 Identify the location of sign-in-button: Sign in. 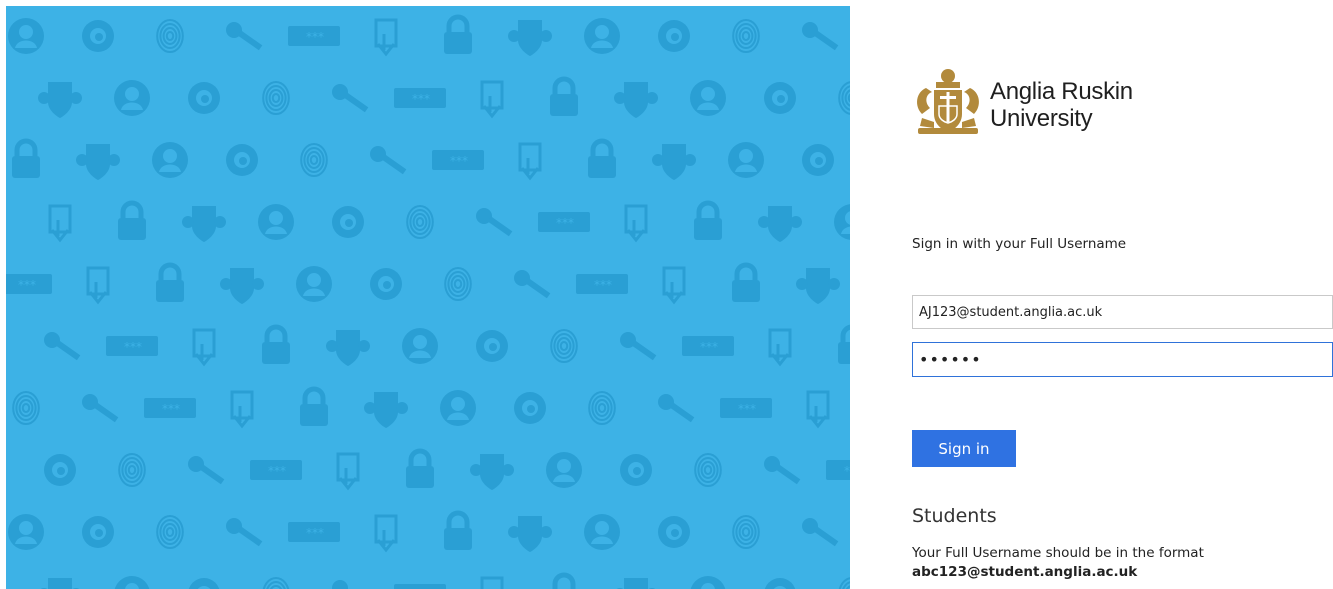
(964, 448).